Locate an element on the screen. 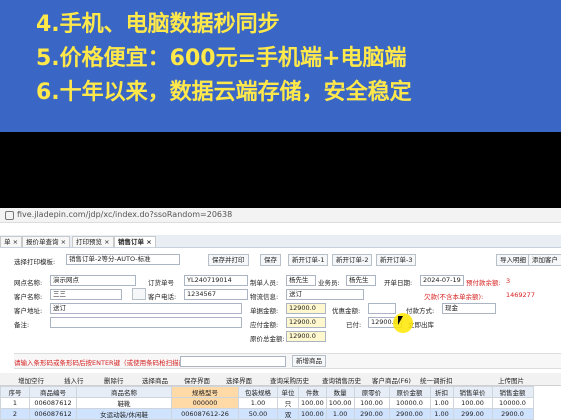  remark-field is located at coordinates (146, 322).